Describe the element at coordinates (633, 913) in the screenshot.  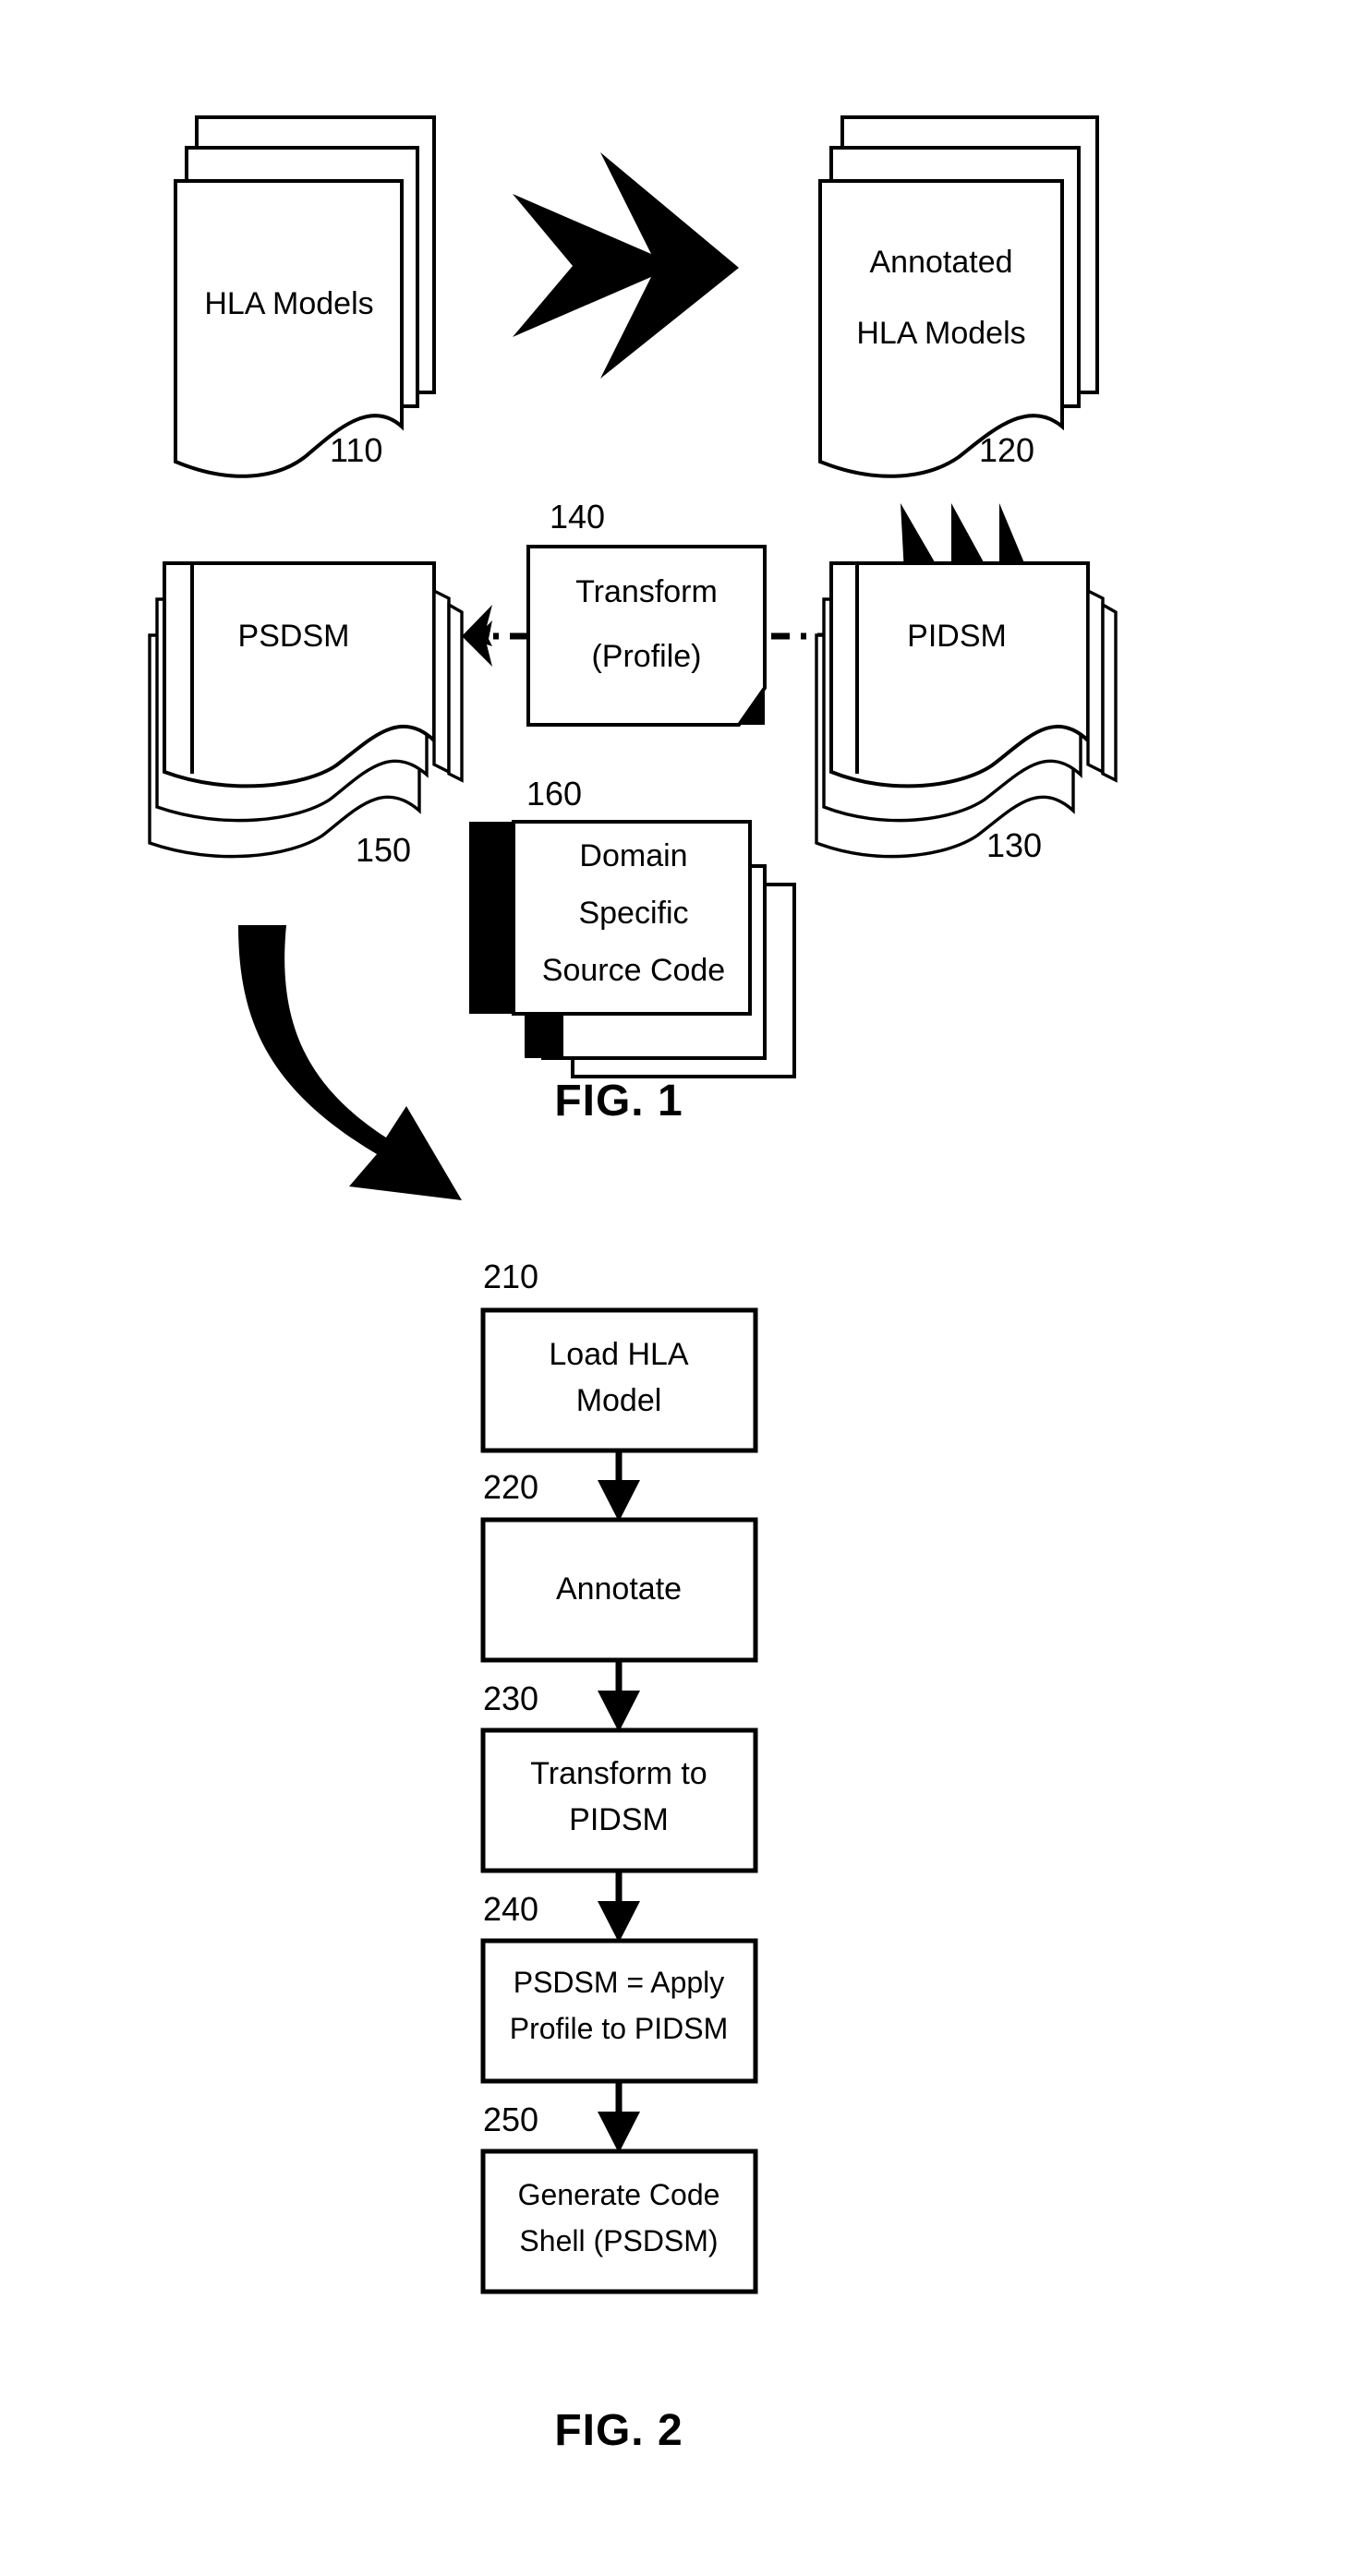
I see `code-card-label-line-2: Specific` at that location.